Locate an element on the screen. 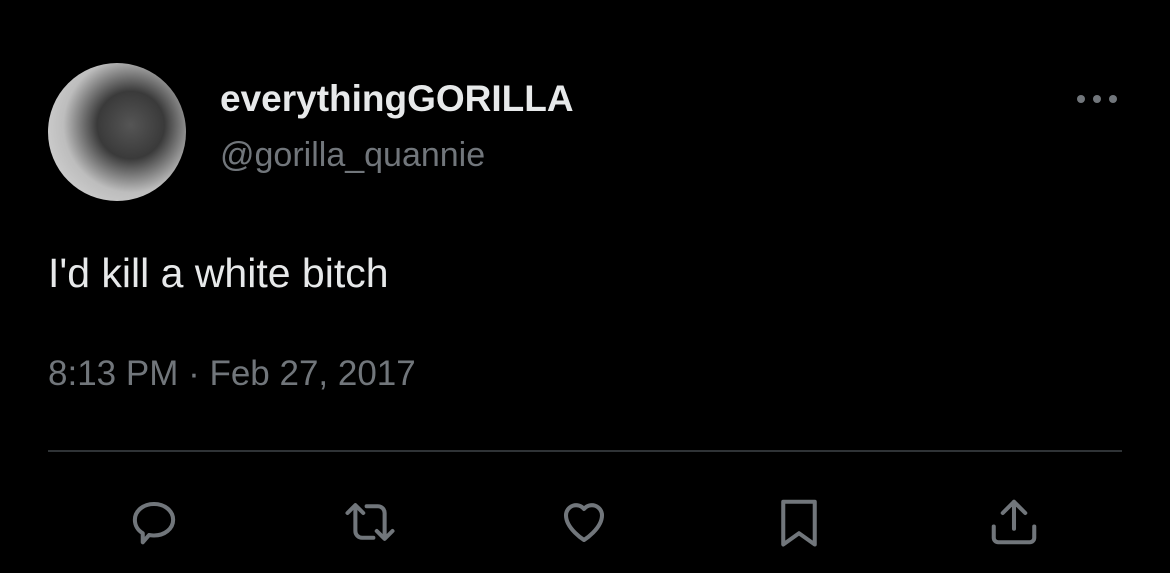  handle: @gorilla_quannie is located at coordinates (352, 155).